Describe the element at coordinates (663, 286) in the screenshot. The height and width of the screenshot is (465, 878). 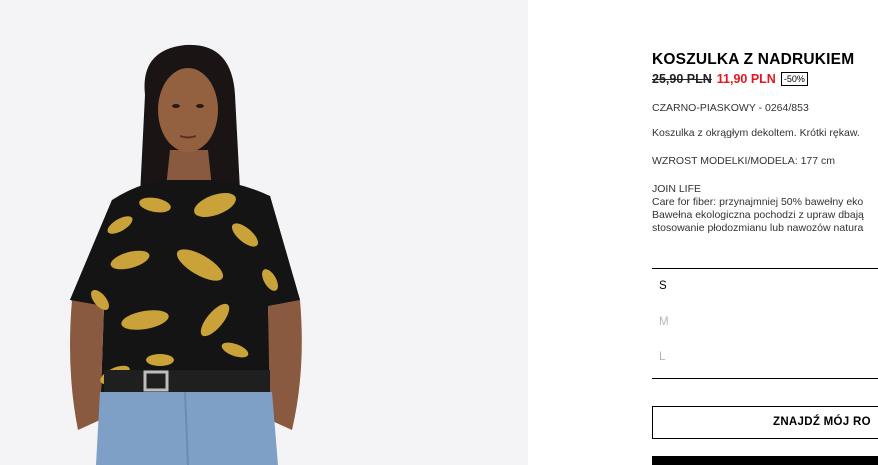
I see `size-option-s: S` at that location.